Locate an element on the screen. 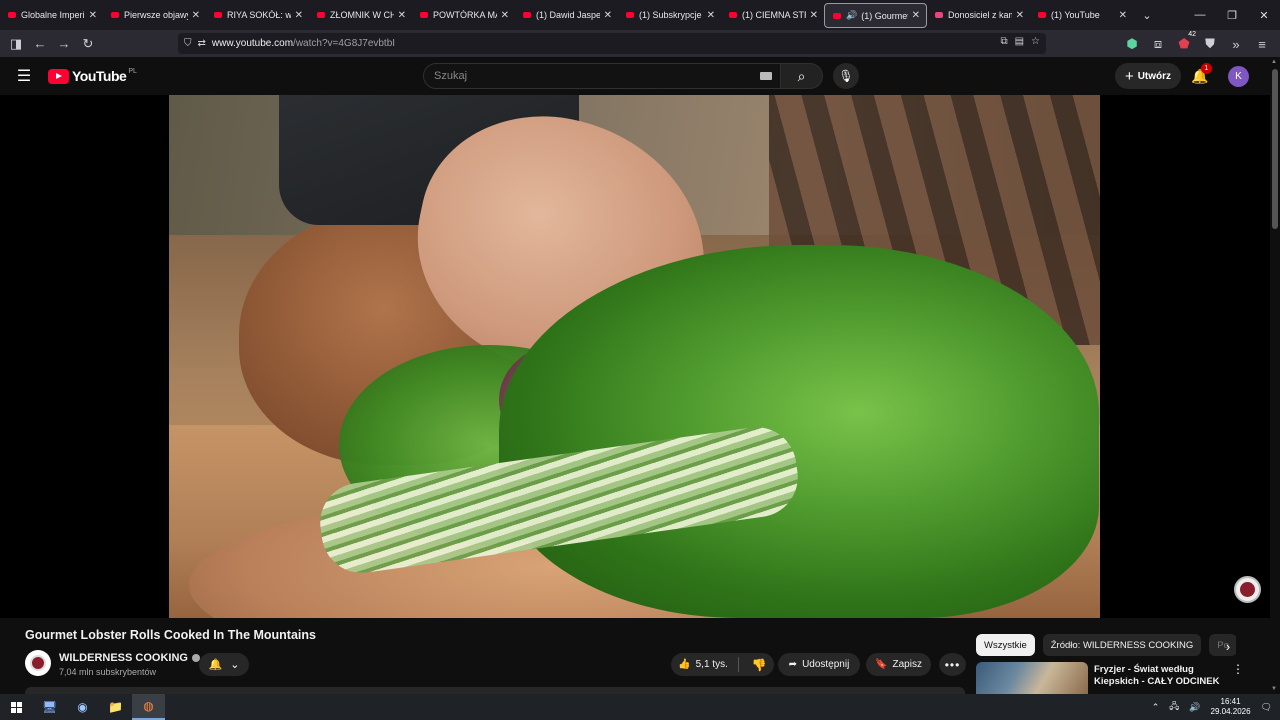 This screenshot has height=720, width=1280. channel-watermark-logo is located at coordinates (1247, 589).